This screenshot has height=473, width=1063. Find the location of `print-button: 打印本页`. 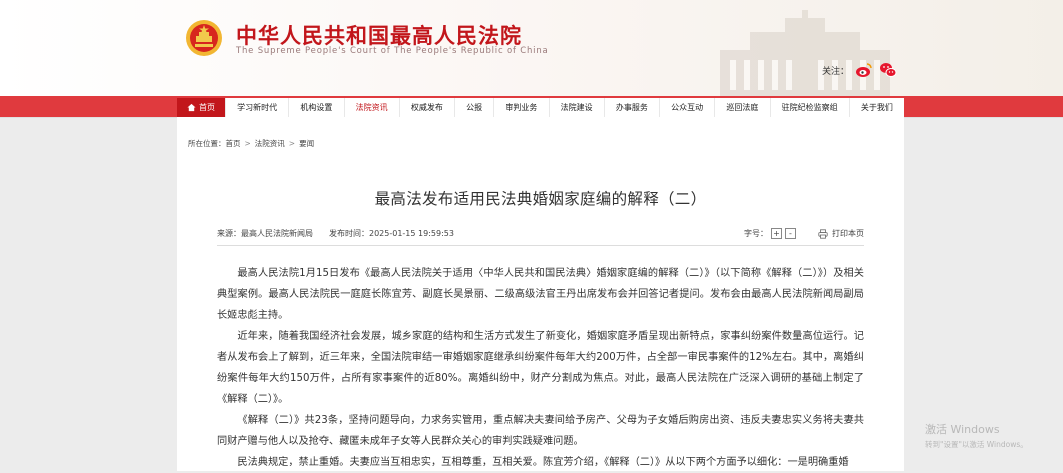

print-button: 打印本页 is located at coordinates (841, 233).